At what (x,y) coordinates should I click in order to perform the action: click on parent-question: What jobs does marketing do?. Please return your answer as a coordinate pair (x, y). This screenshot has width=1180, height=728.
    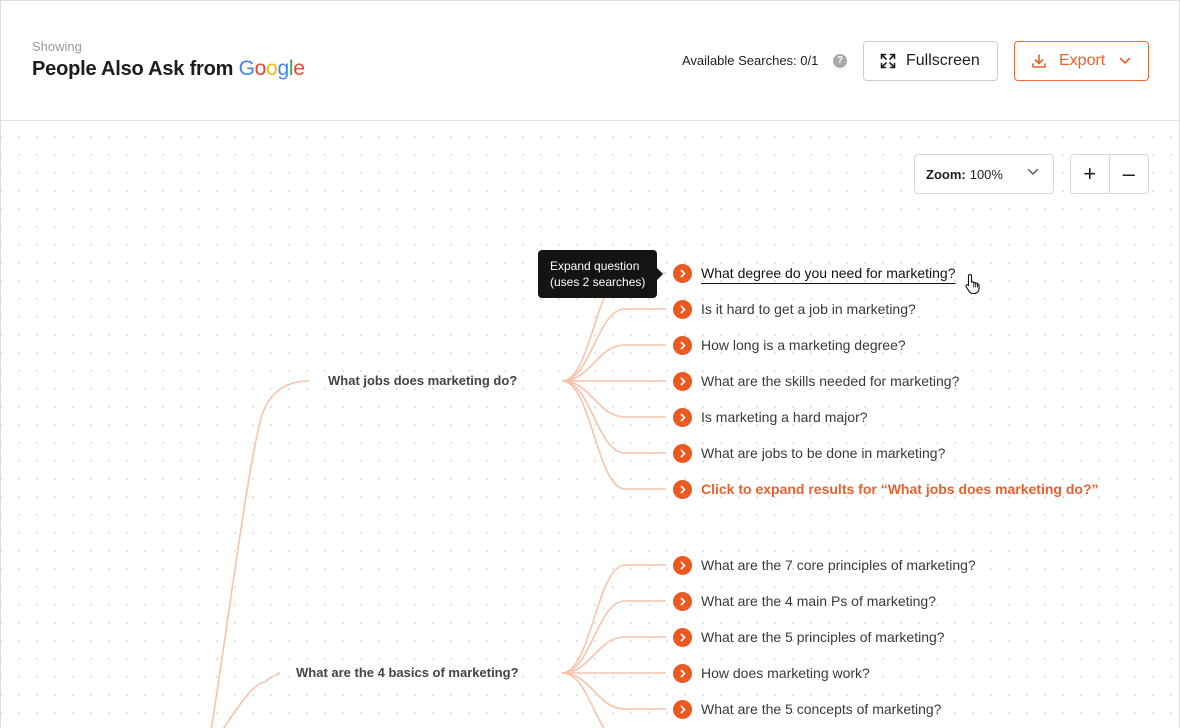
    Looking at the image, I should click on (422, 380).